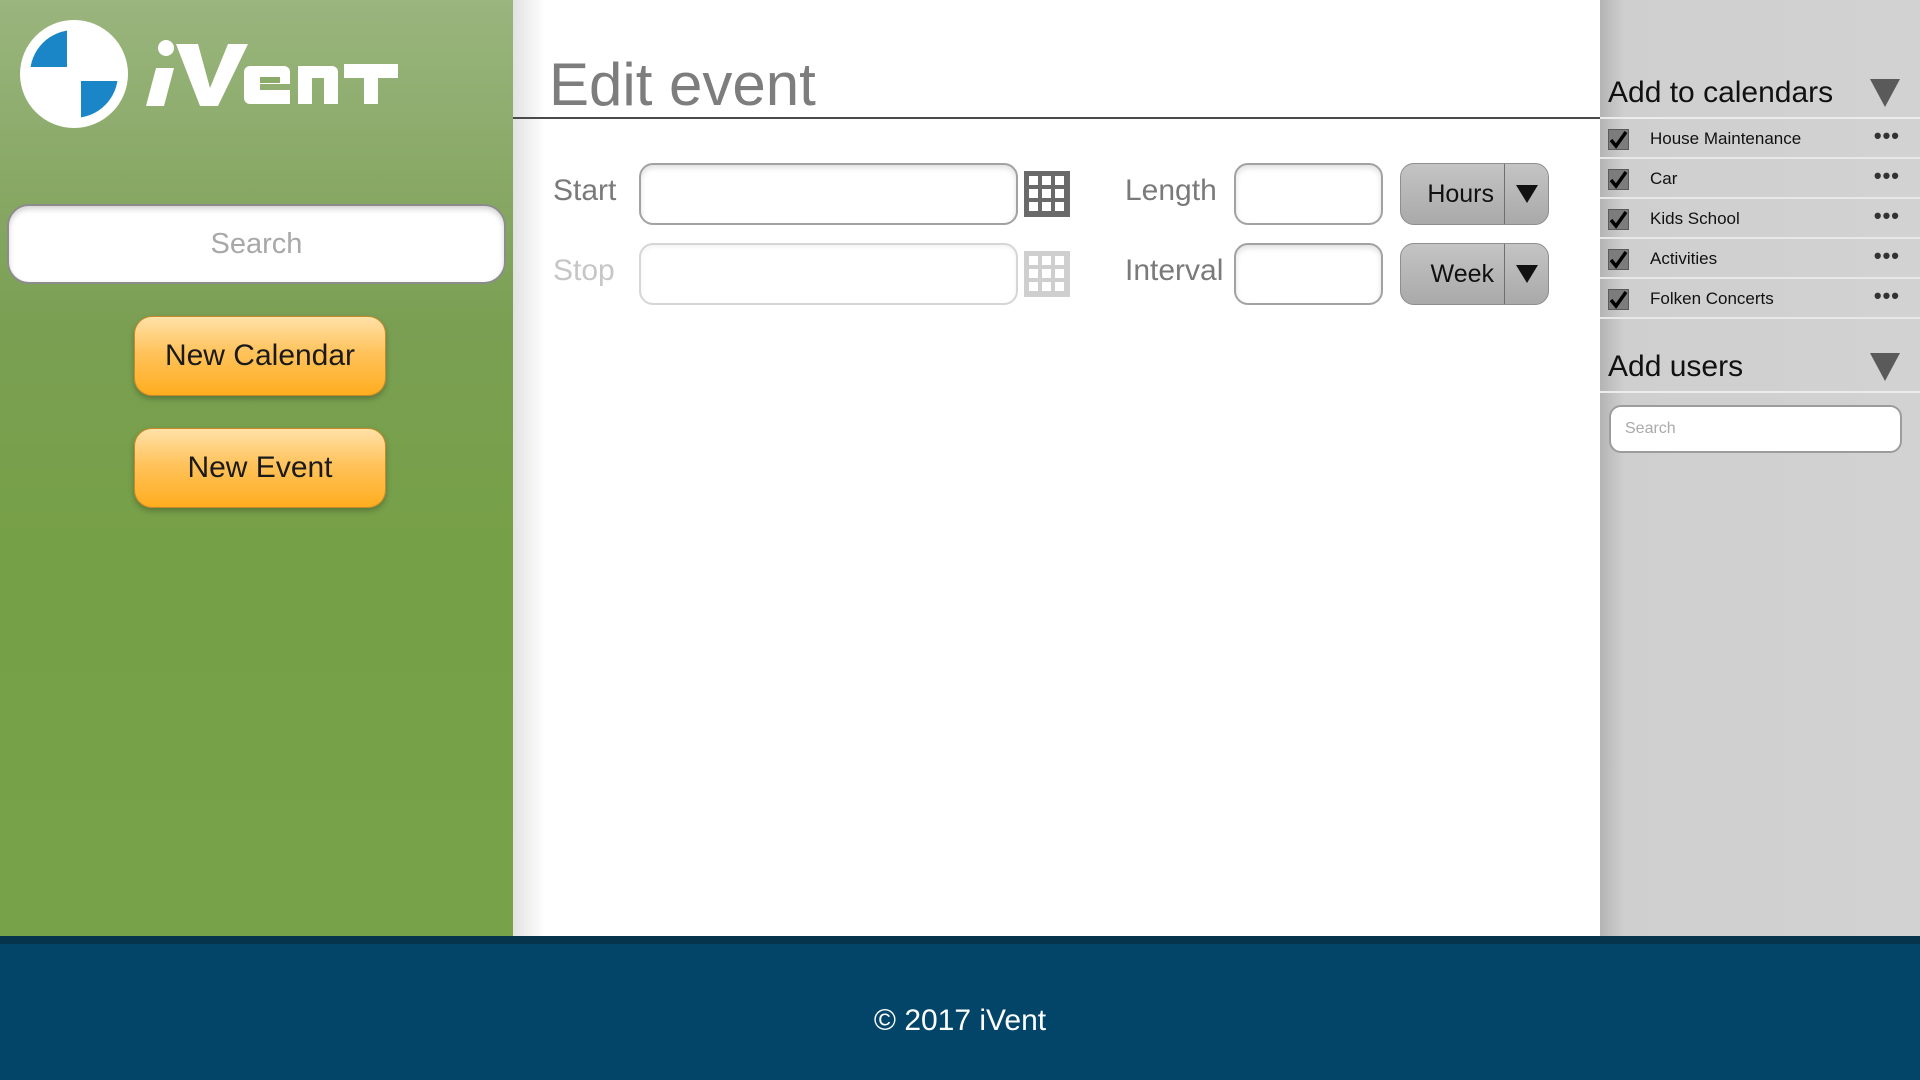 The image size is (1920, 1080). What do you see at coordinates (1721, 92) in the screenshot?
I see `add-to-calendars-title: Add to calendars` at bounding box center [1721, 92].